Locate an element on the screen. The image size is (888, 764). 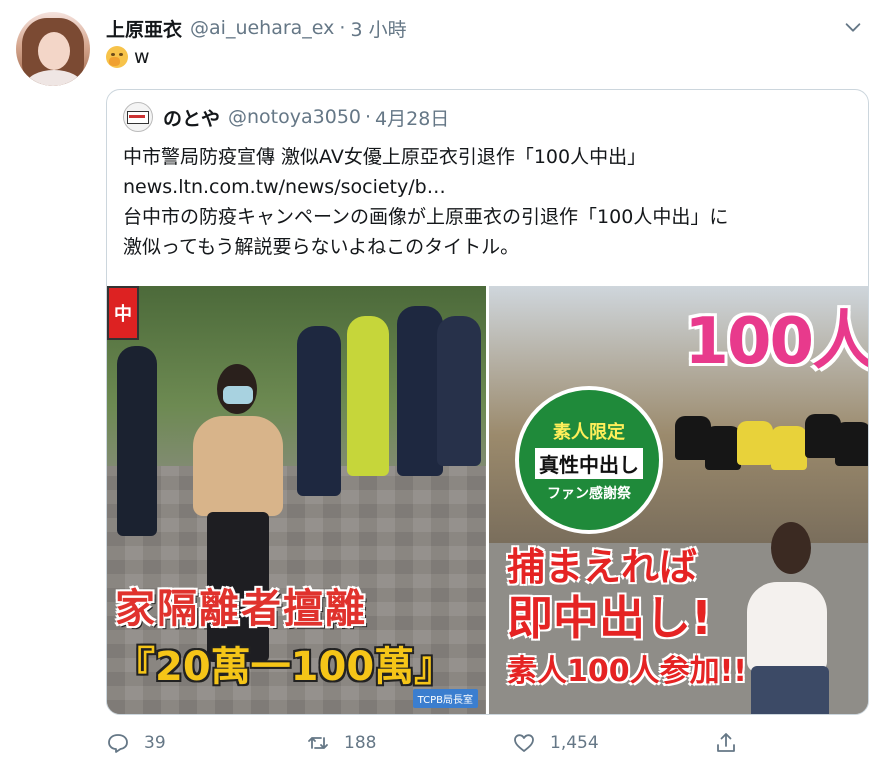
reply-count: 39 is located at coordinates (155, 743).